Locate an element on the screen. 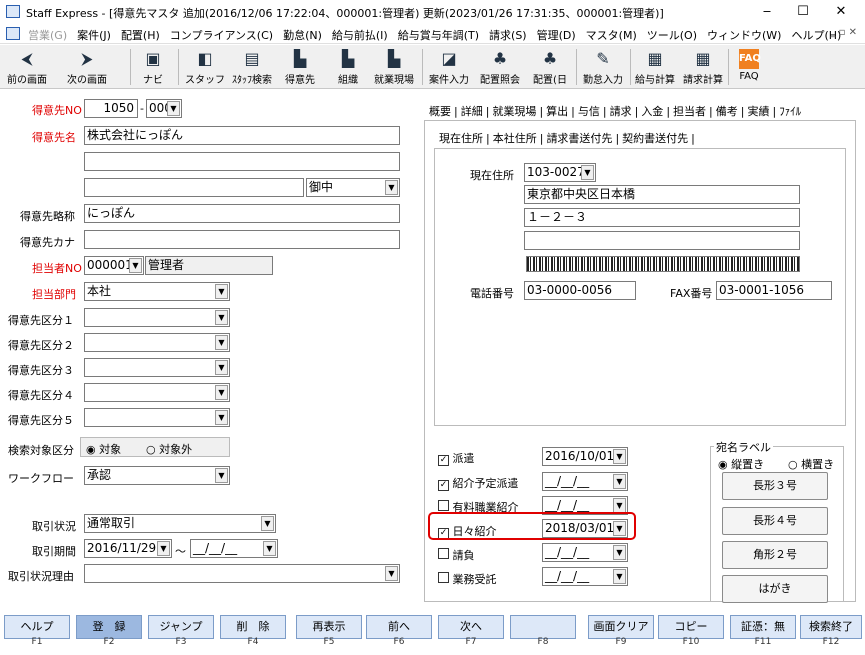 Image resolution: width=865 pixels, height=655 pixels. search-on-radio: ◉ 対象 is located at coordinates (103, 449).